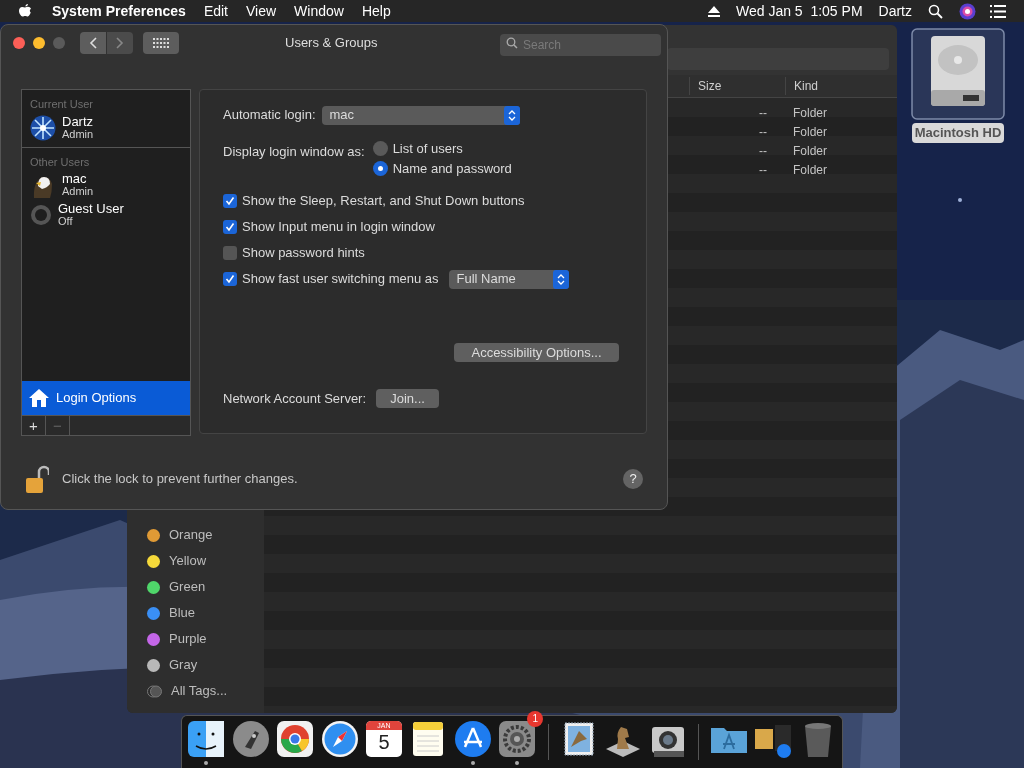 This screenshot has height=768, width=1024. I want to click on section-header: Current User, so click(61, 104).